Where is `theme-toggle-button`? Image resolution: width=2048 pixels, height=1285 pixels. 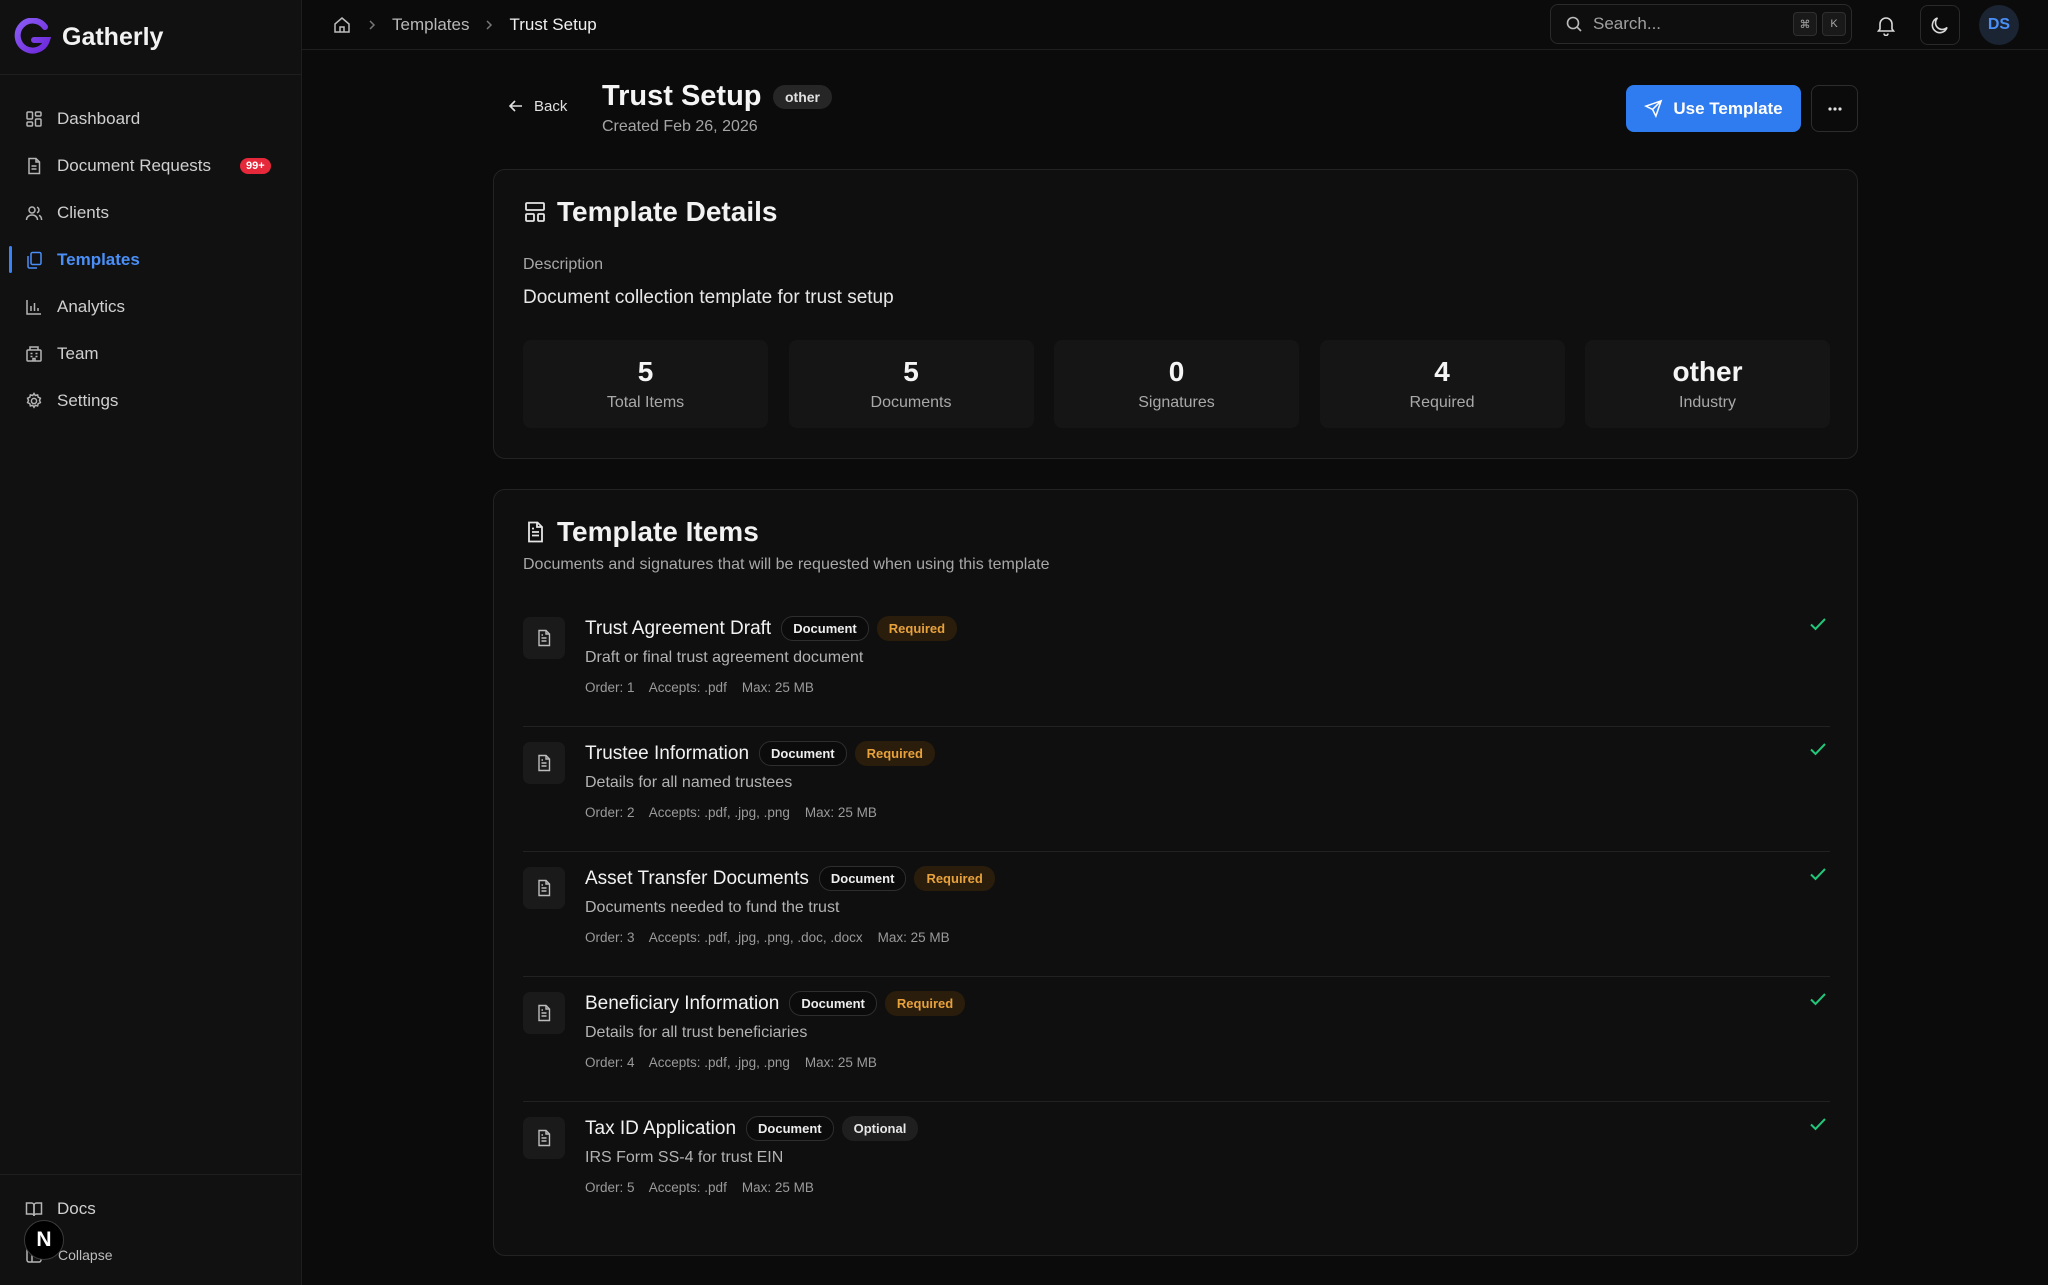 theme-toggle-button is located at coordinates (1940, 25).